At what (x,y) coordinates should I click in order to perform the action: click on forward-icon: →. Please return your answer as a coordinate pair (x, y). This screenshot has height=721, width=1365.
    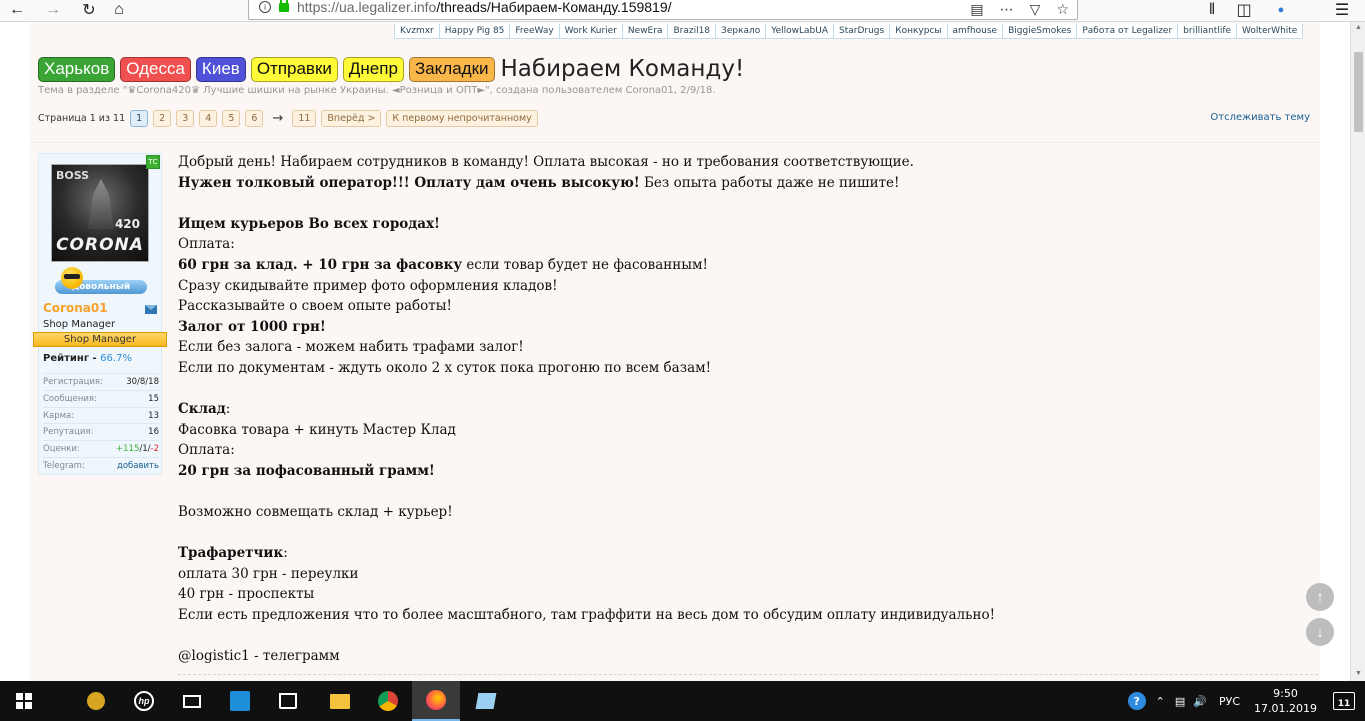
    Looking at the image, I should click on (53, 10).